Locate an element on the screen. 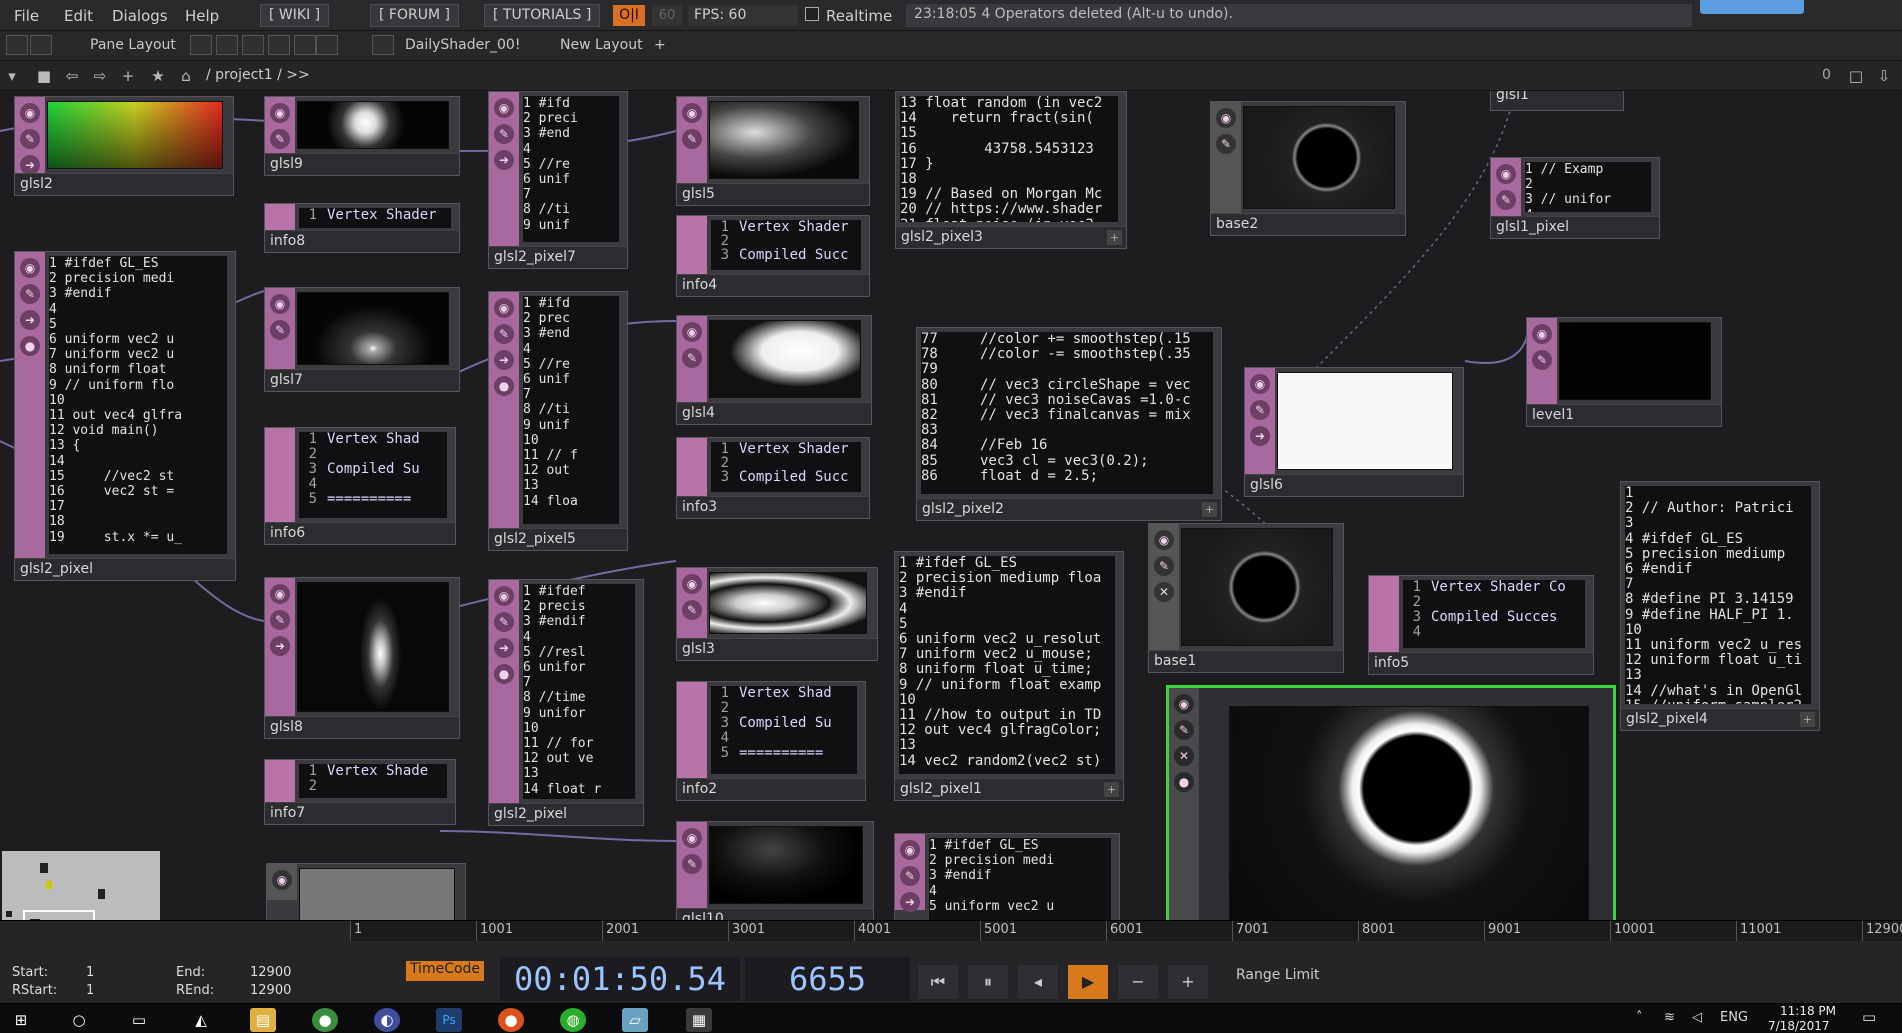 This screenshot has width=1902, height=1033. tab-icon is located at coordinates (383, 45).